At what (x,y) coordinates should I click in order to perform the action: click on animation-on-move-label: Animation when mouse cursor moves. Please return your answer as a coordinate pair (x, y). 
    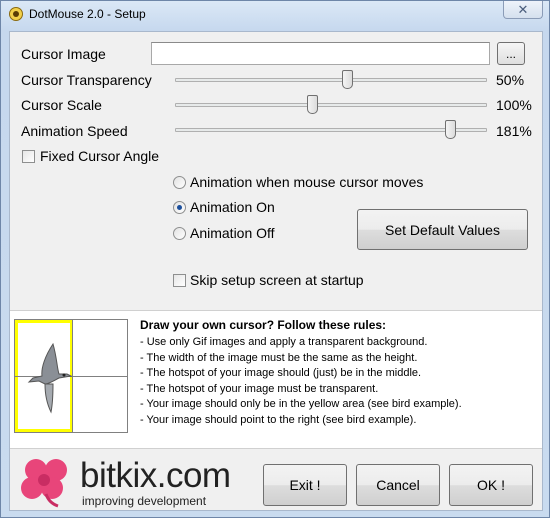
    Looking at the image, I should click on (306, 182).